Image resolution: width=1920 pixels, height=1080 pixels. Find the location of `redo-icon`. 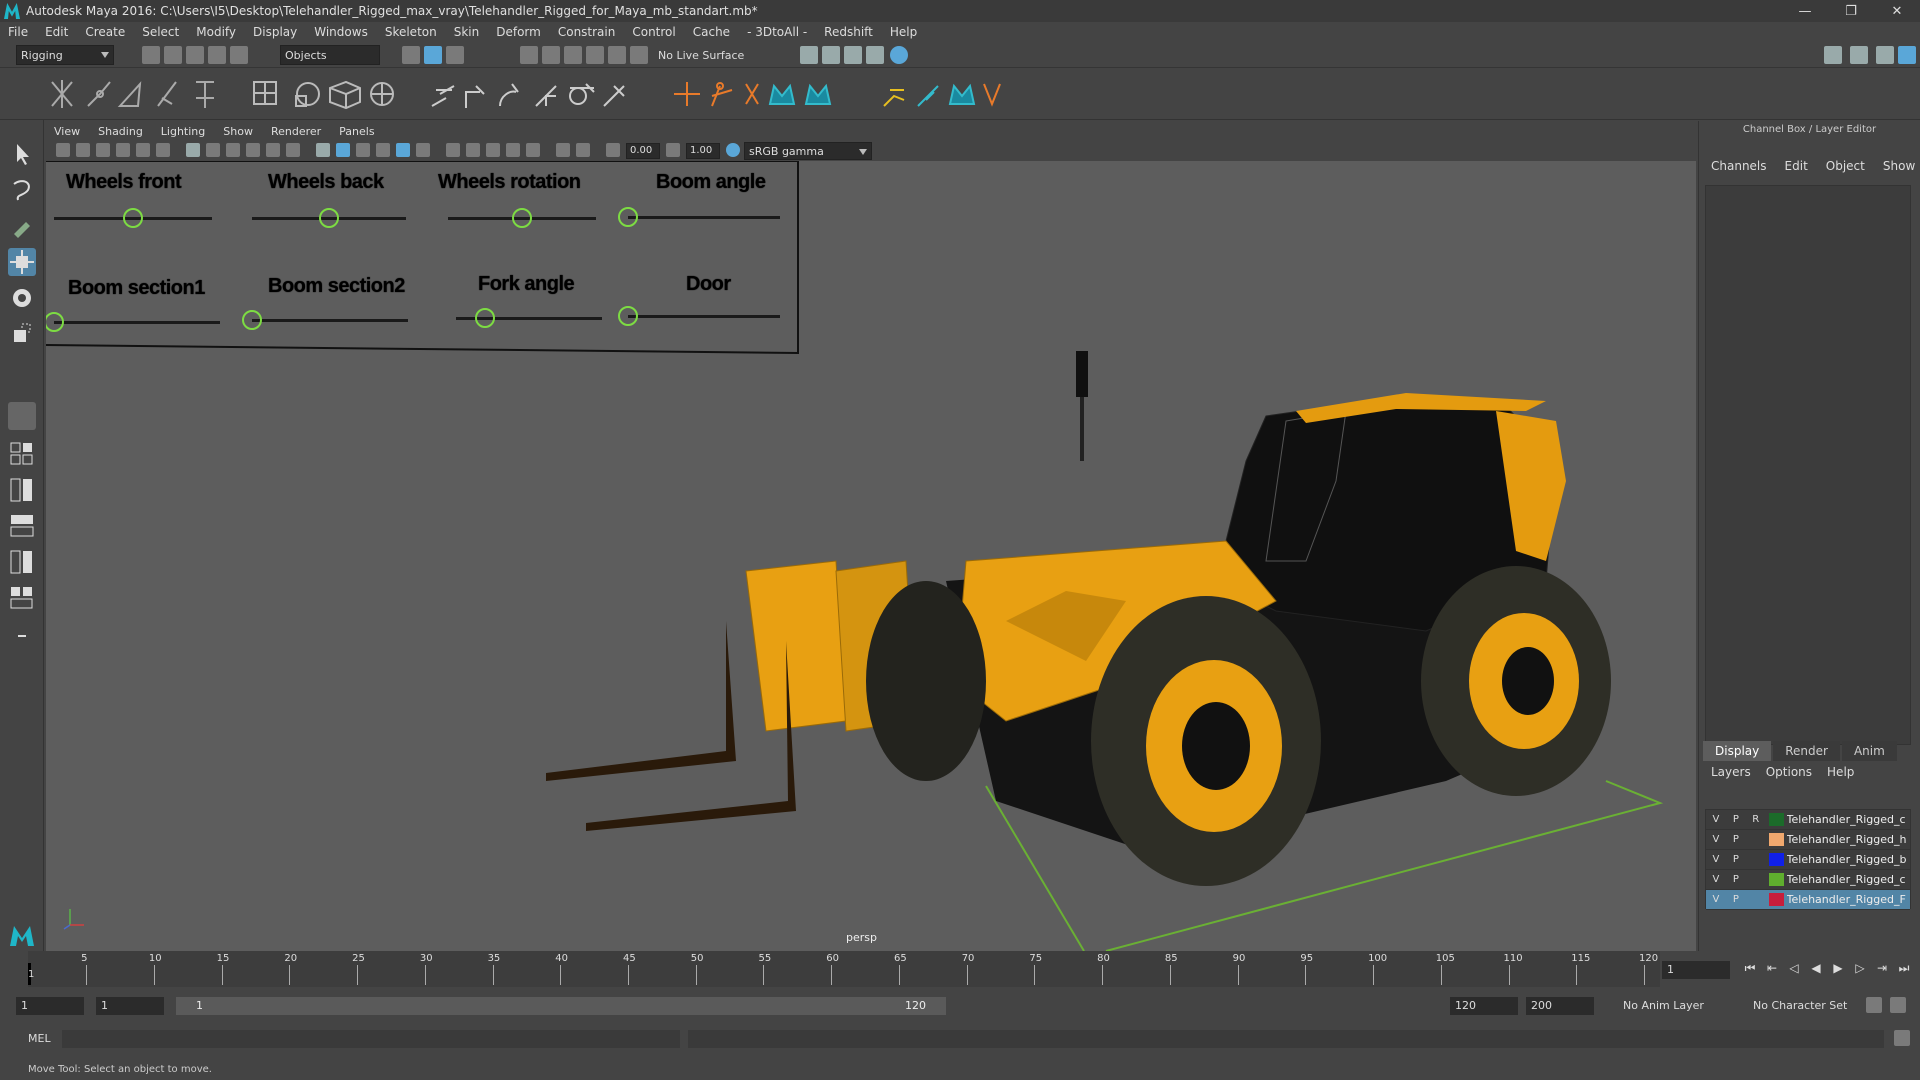

redo-icon is located at coordinates (239, 55).